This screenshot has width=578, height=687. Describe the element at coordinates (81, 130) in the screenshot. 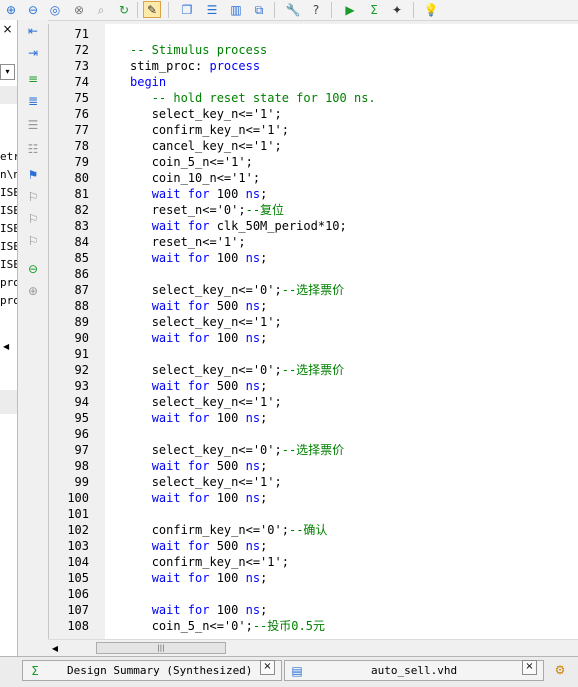

I see `line-number: 77` at that location.